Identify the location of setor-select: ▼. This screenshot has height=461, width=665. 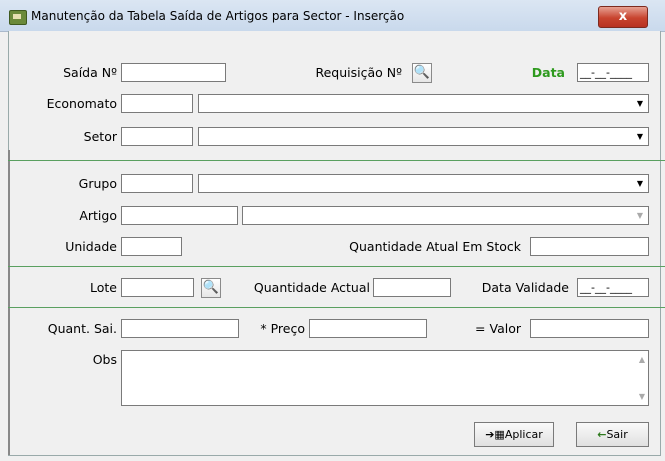
(423, 136).